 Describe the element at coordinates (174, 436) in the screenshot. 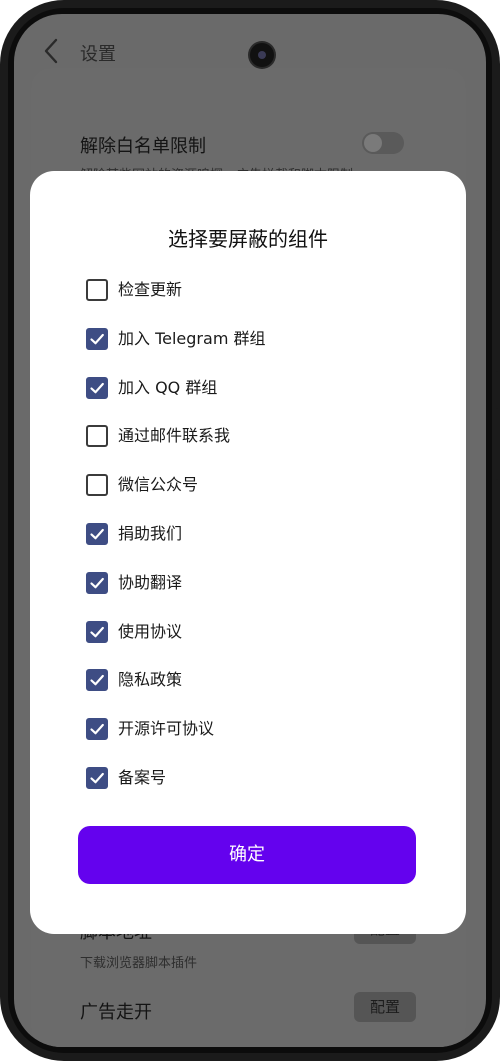

I see `option-label: 通过邮件联系我` at that location.